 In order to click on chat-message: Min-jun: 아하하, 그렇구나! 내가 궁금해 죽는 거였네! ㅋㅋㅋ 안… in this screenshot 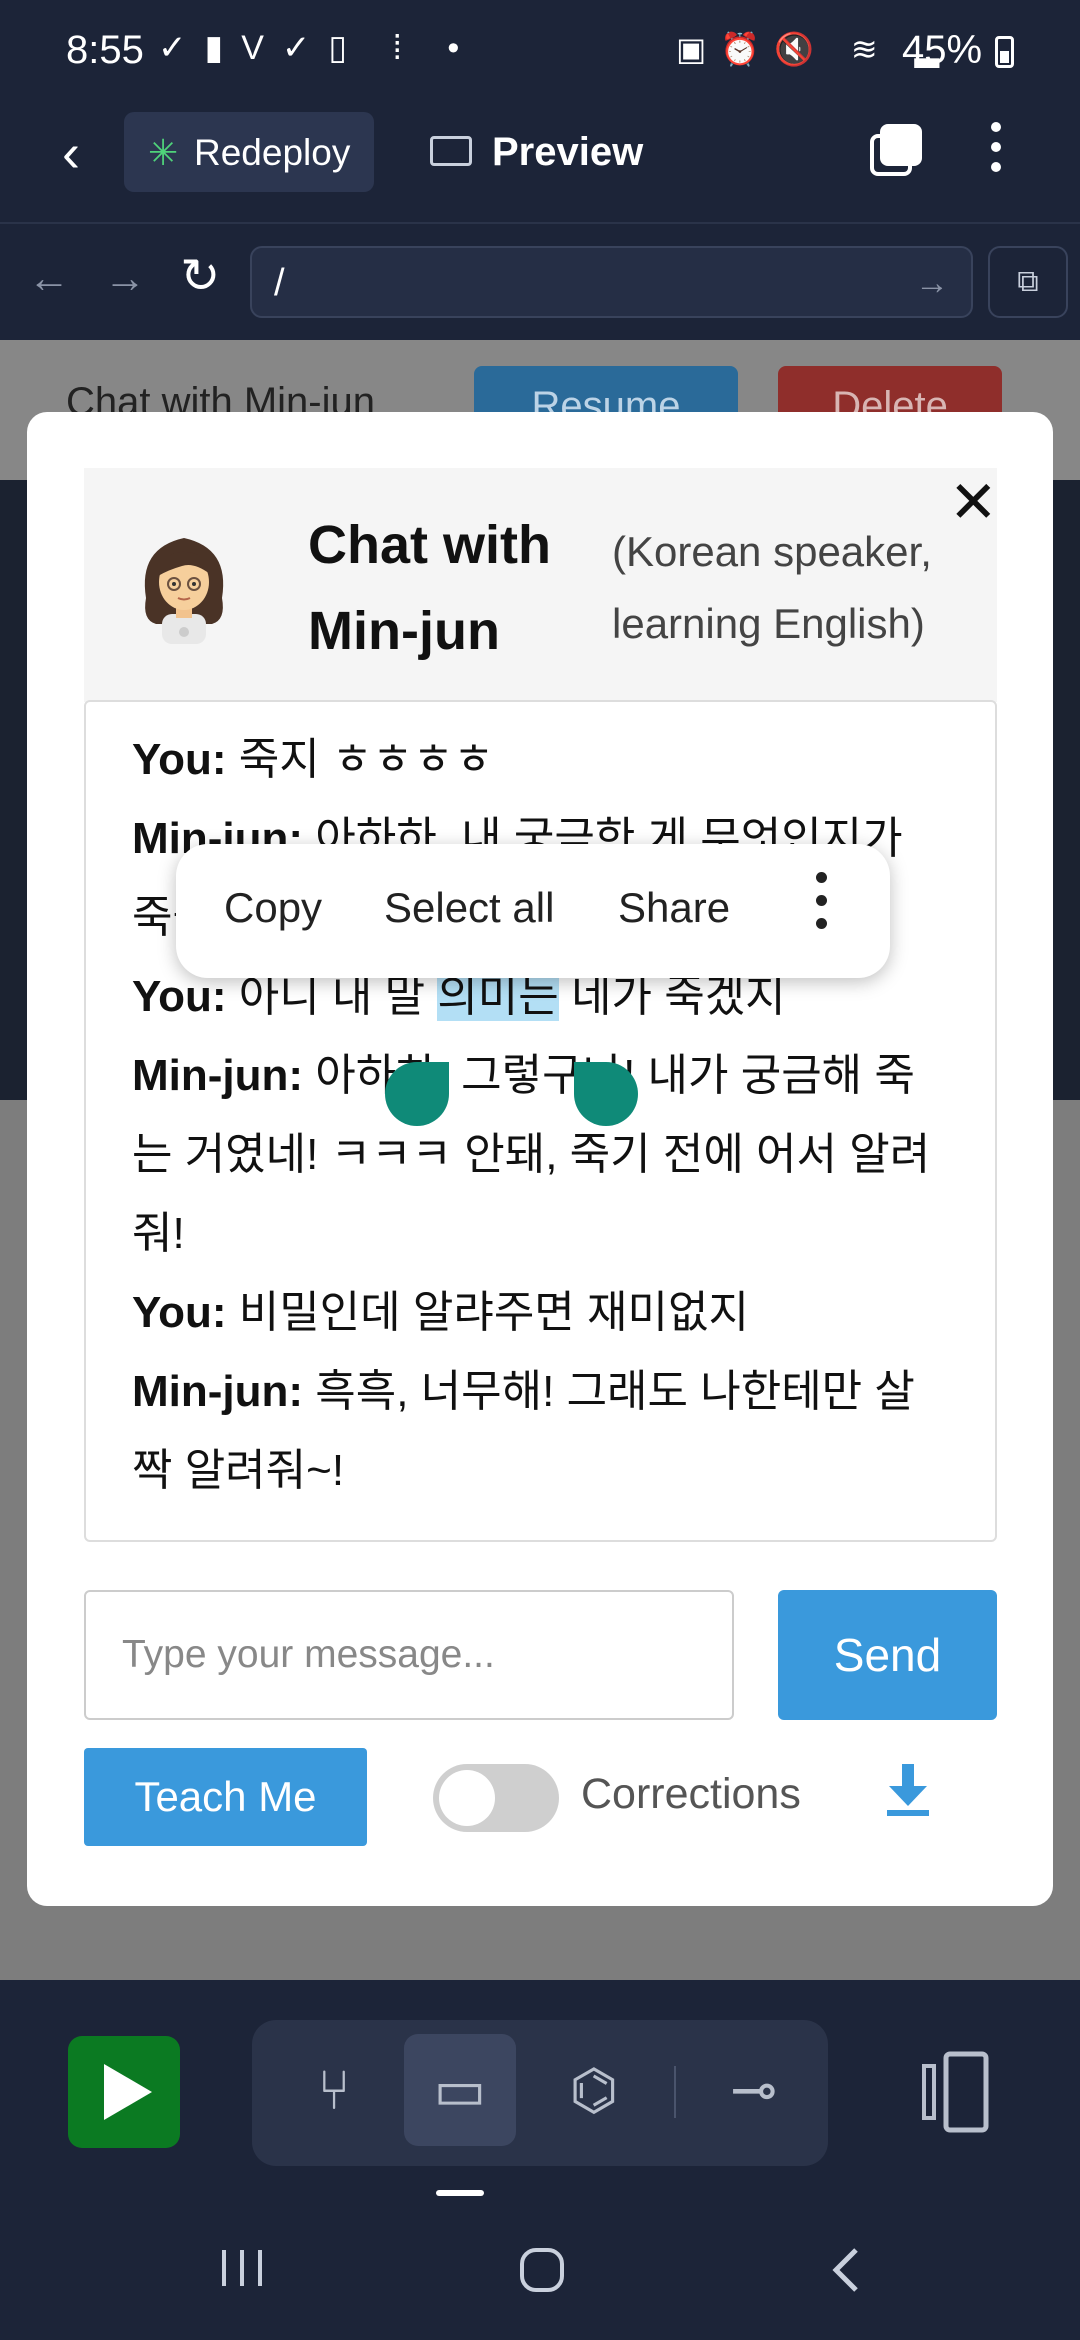, I will do `click(531, 1154)`.